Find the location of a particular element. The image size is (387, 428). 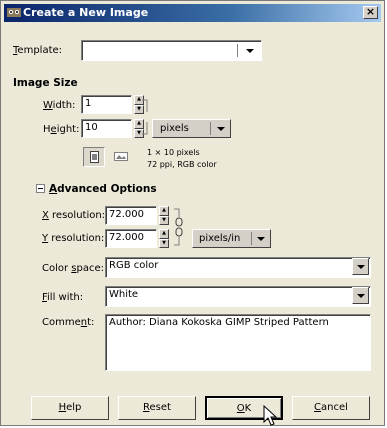

template-label: Template: is located at coordinates (38, 50).